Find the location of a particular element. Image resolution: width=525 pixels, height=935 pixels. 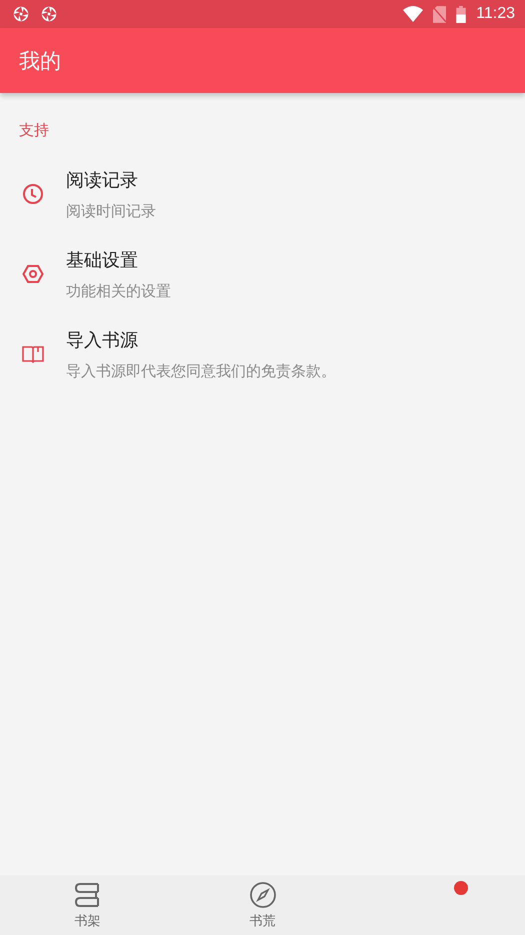

section-header: 支持 is located at coordinates (33, 130).